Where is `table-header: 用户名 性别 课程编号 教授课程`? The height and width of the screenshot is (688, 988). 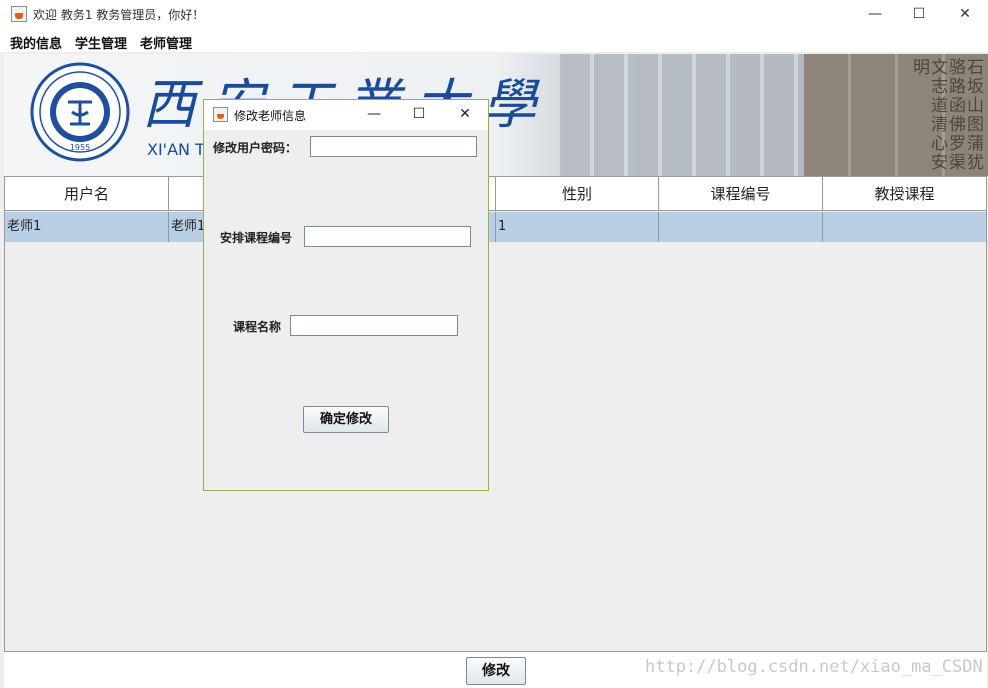
table-header: 用户名 性别 课程编号 教授课程 is located at coordinates (495, 194).